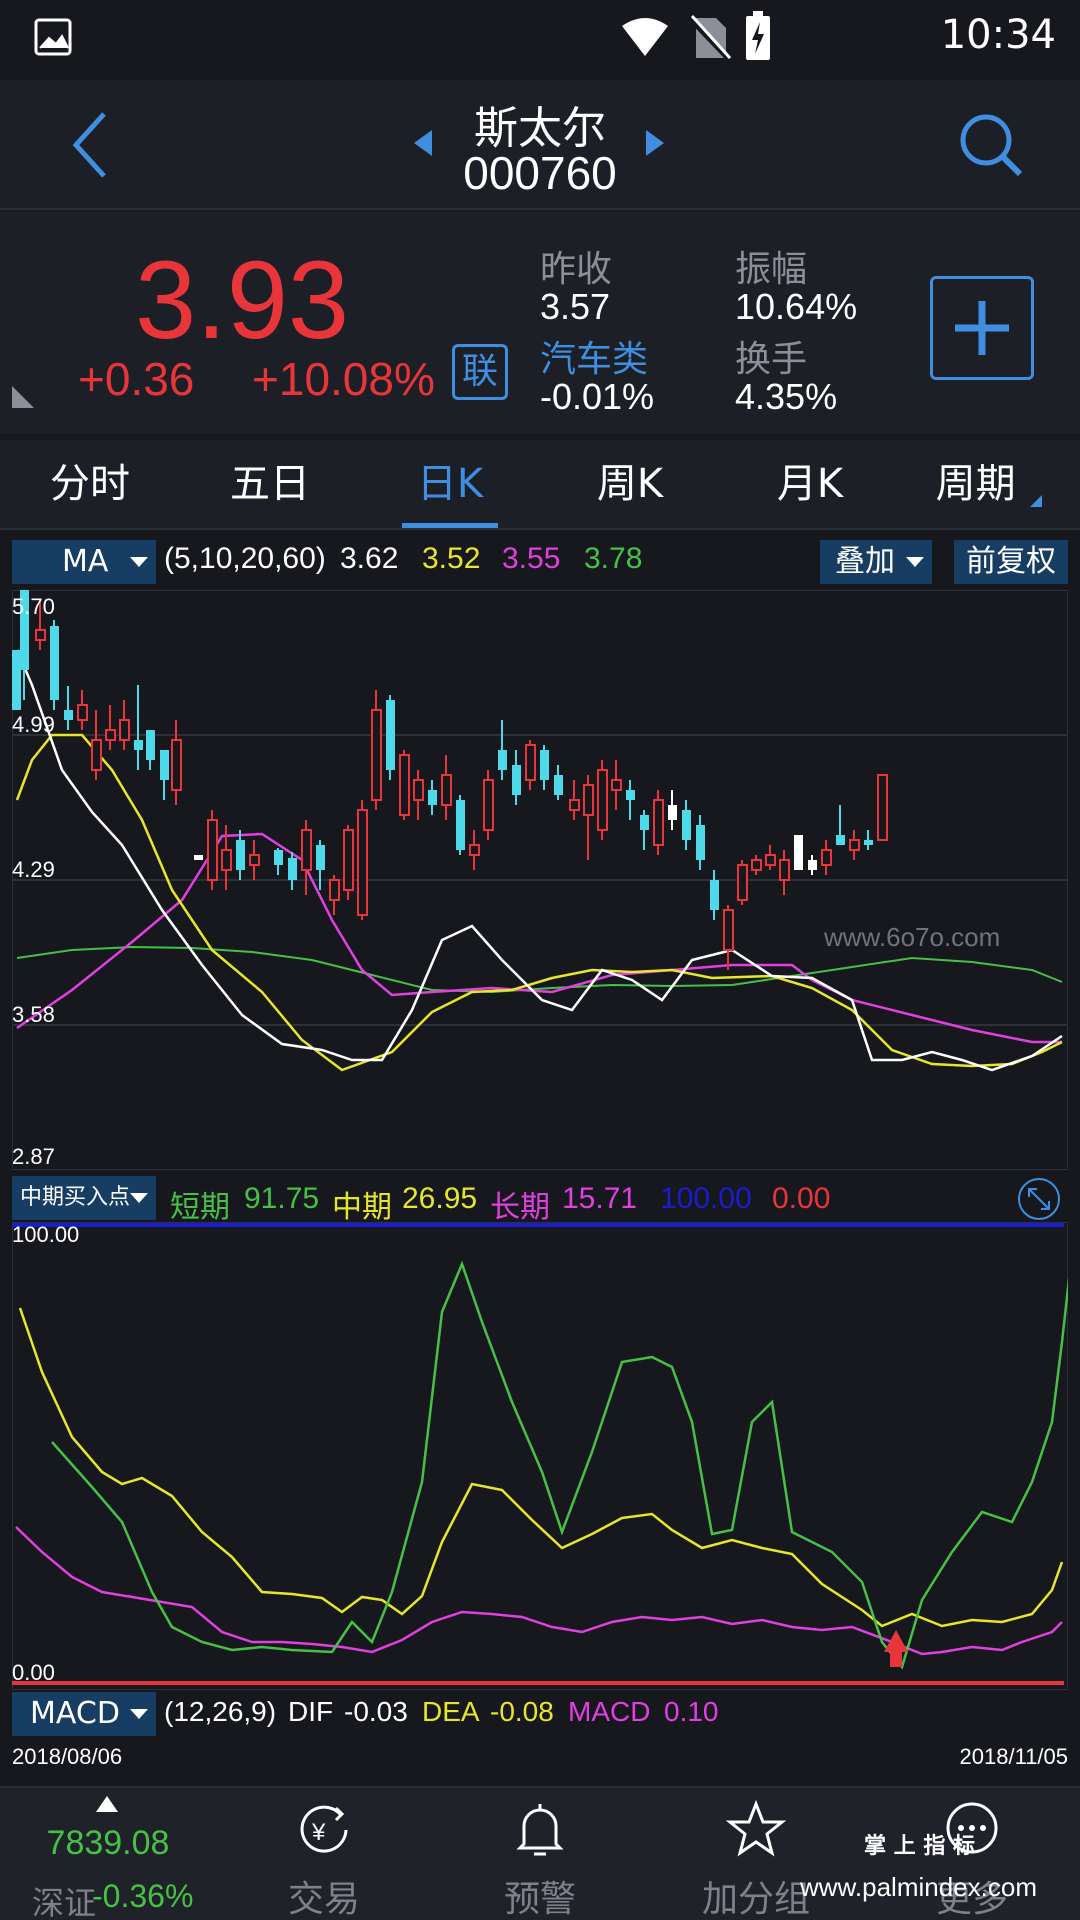 This screenshot has height=1920, width=1080. Describe the element at coordinates (1039, 1199) in the screenshot. I see `expand-icon` at that location.